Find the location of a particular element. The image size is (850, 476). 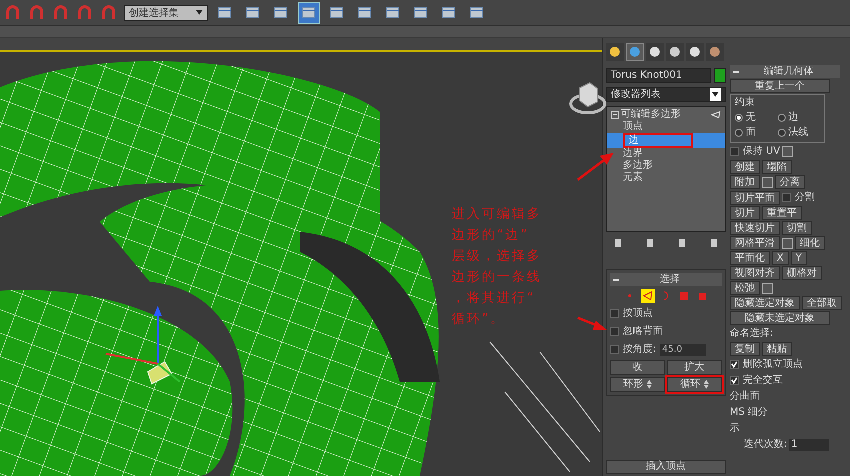

sub-object-edge-icon is located at coordinates (648, 296).